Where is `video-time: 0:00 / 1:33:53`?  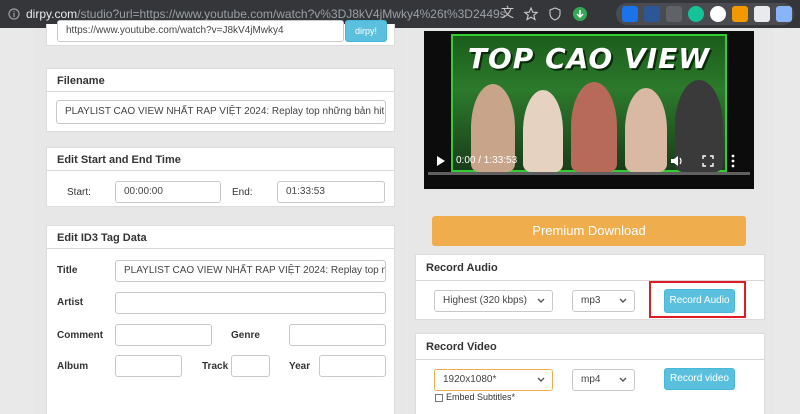
video-time: 0:00 / 1:33:53 is located at coordinates (487, 160).